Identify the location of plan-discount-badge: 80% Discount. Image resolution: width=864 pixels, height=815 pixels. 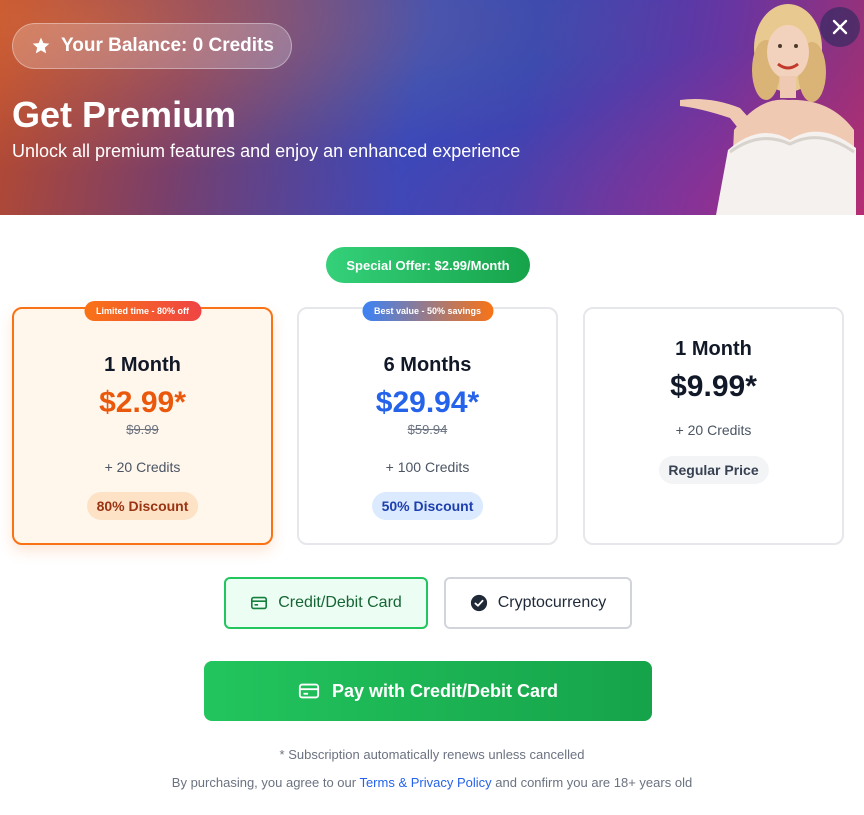
(142, 506).